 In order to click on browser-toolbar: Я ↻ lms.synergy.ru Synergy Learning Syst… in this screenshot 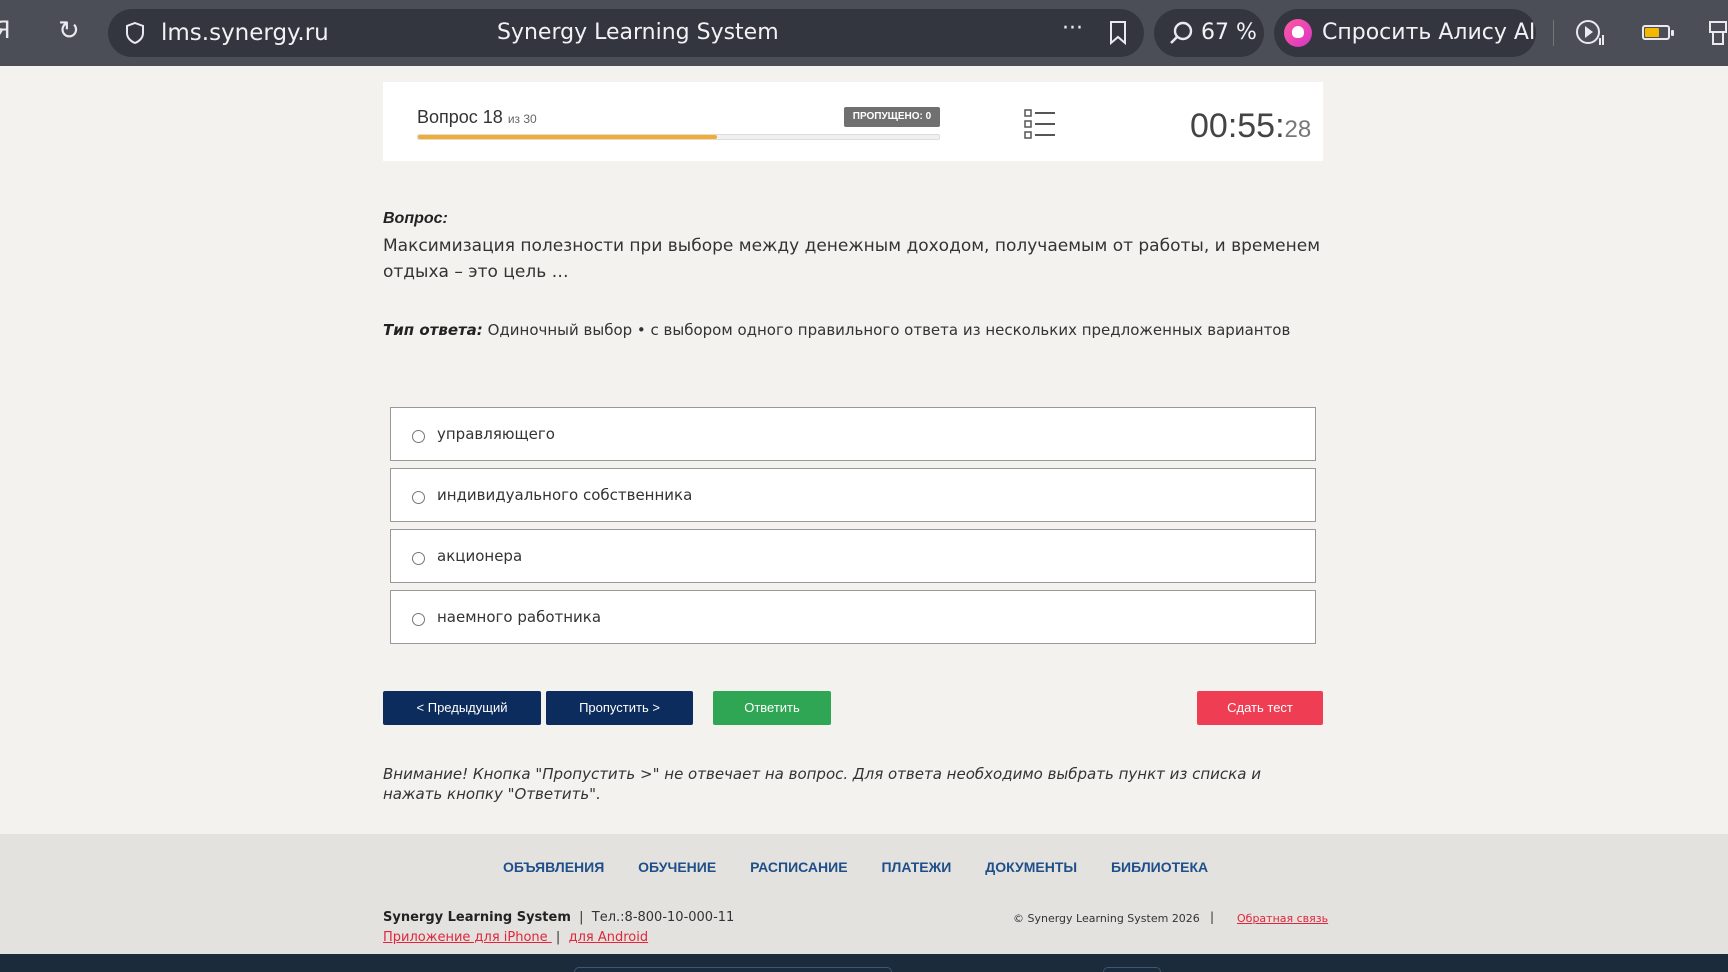, I will do `click(864, 33)`.